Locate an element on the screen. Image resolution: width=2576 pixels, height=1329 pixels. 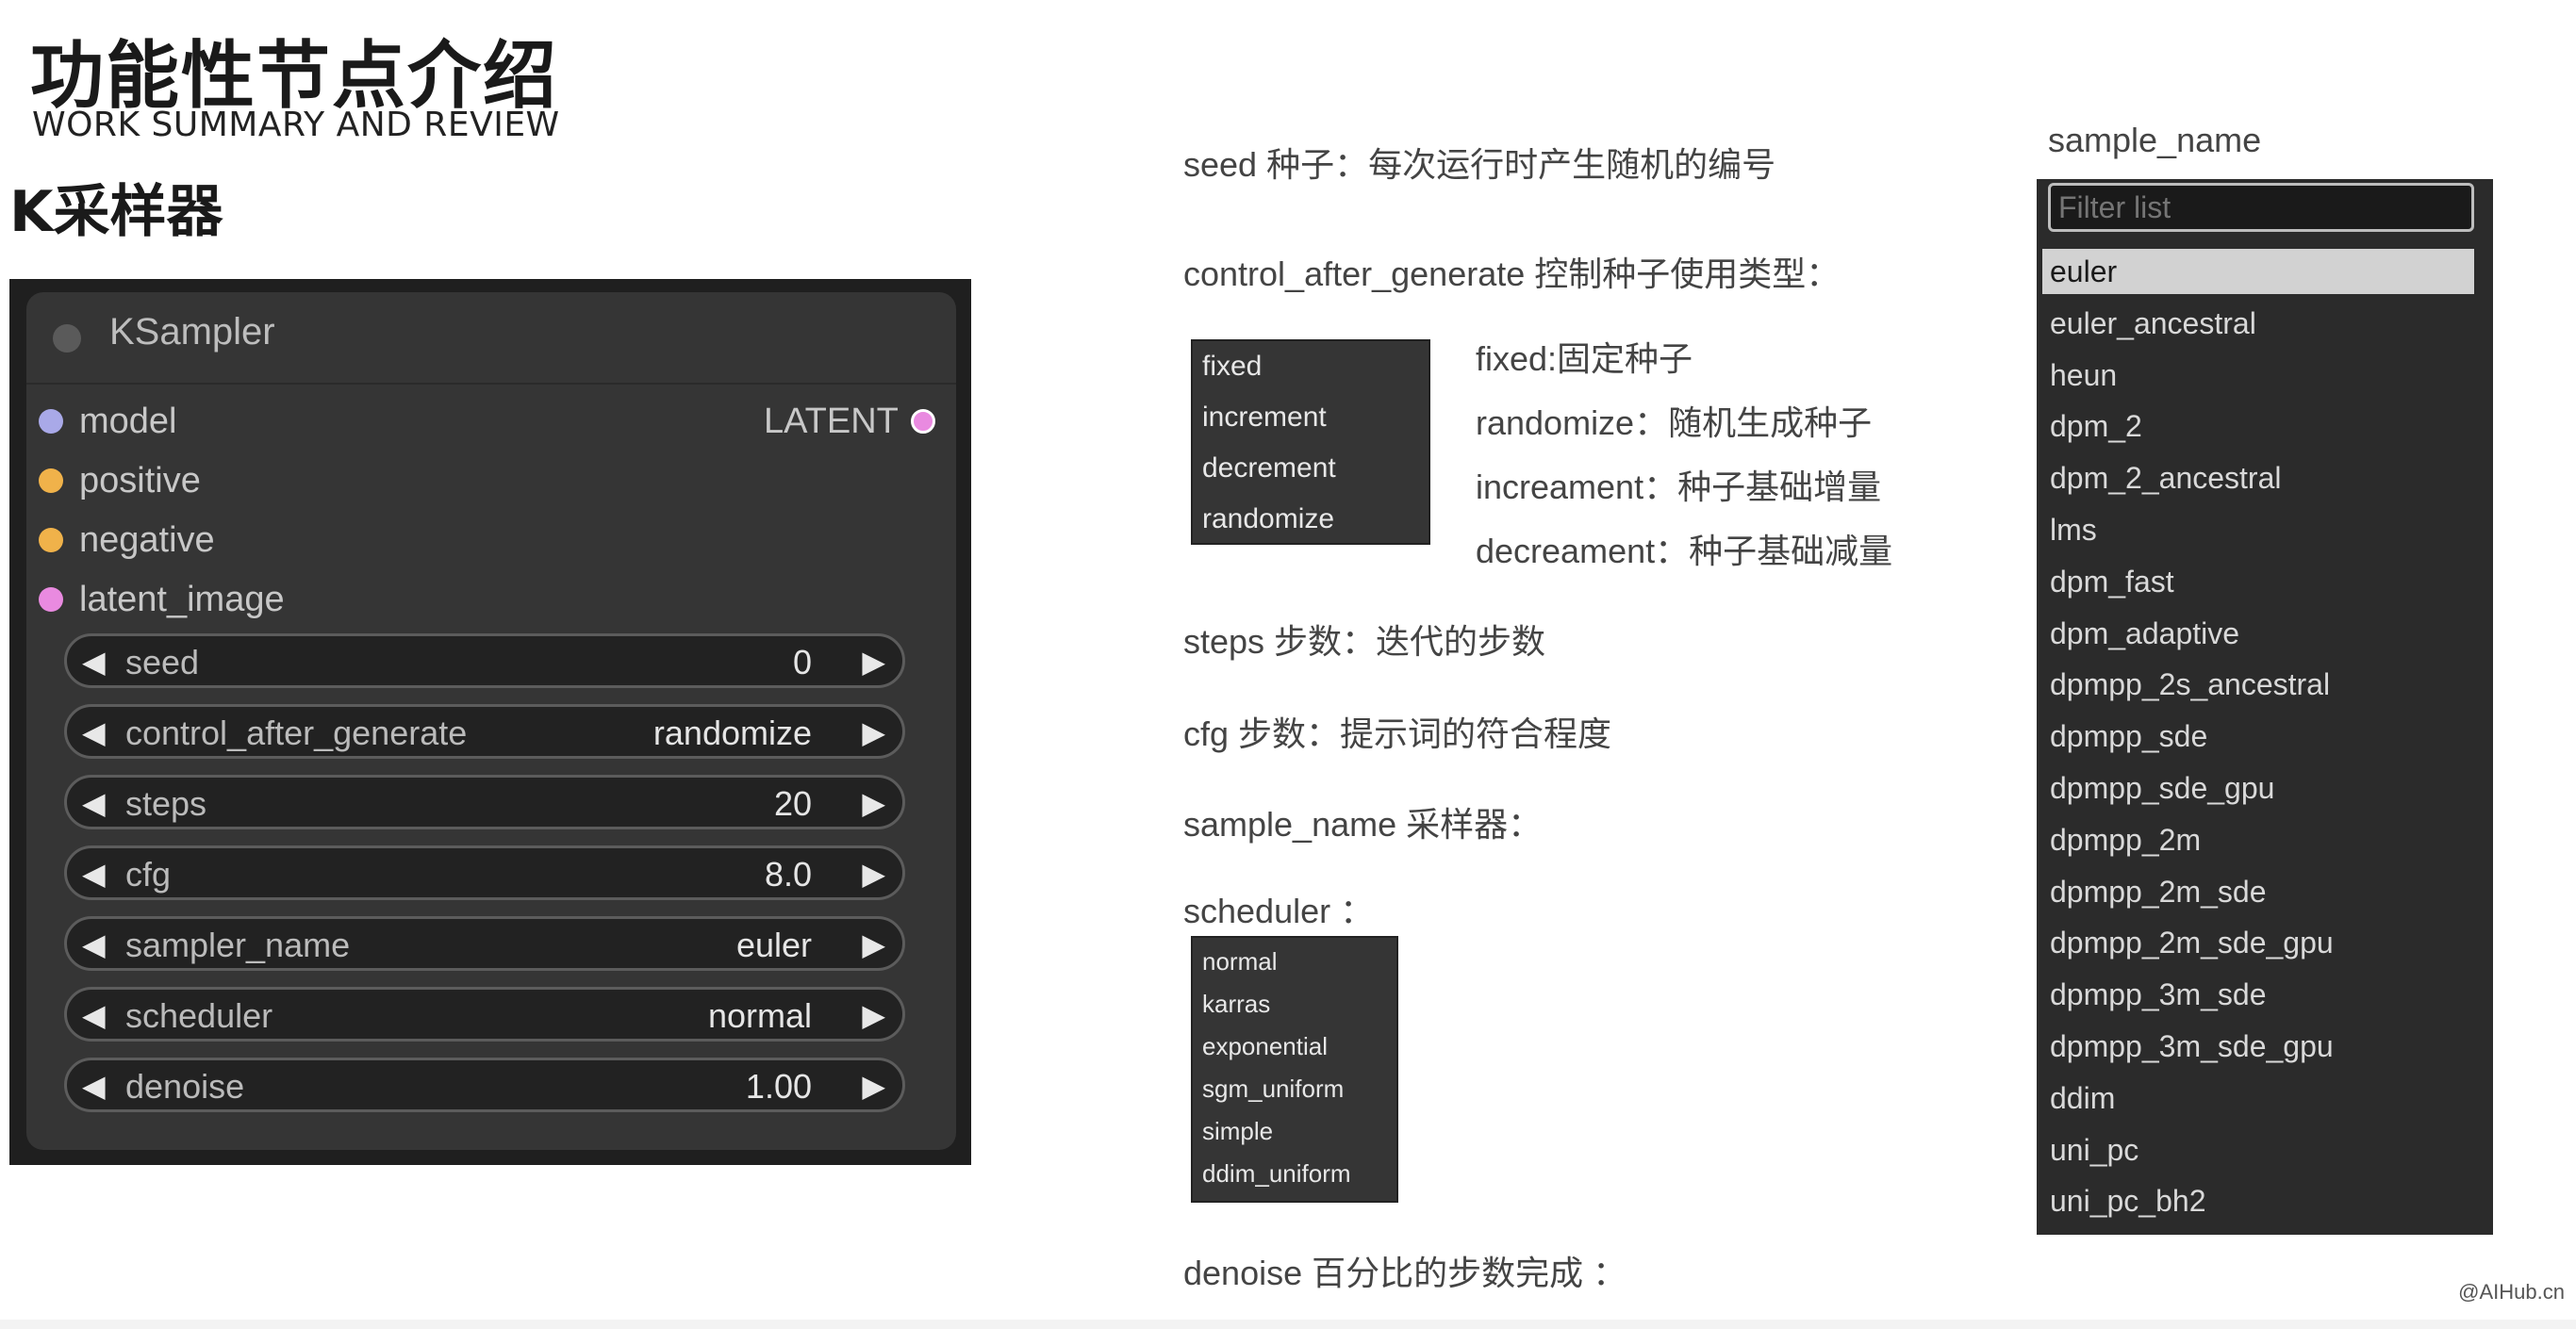
sampler-list-item: dpmpp_2s_ancestral is located at coordinates (2258, 684).